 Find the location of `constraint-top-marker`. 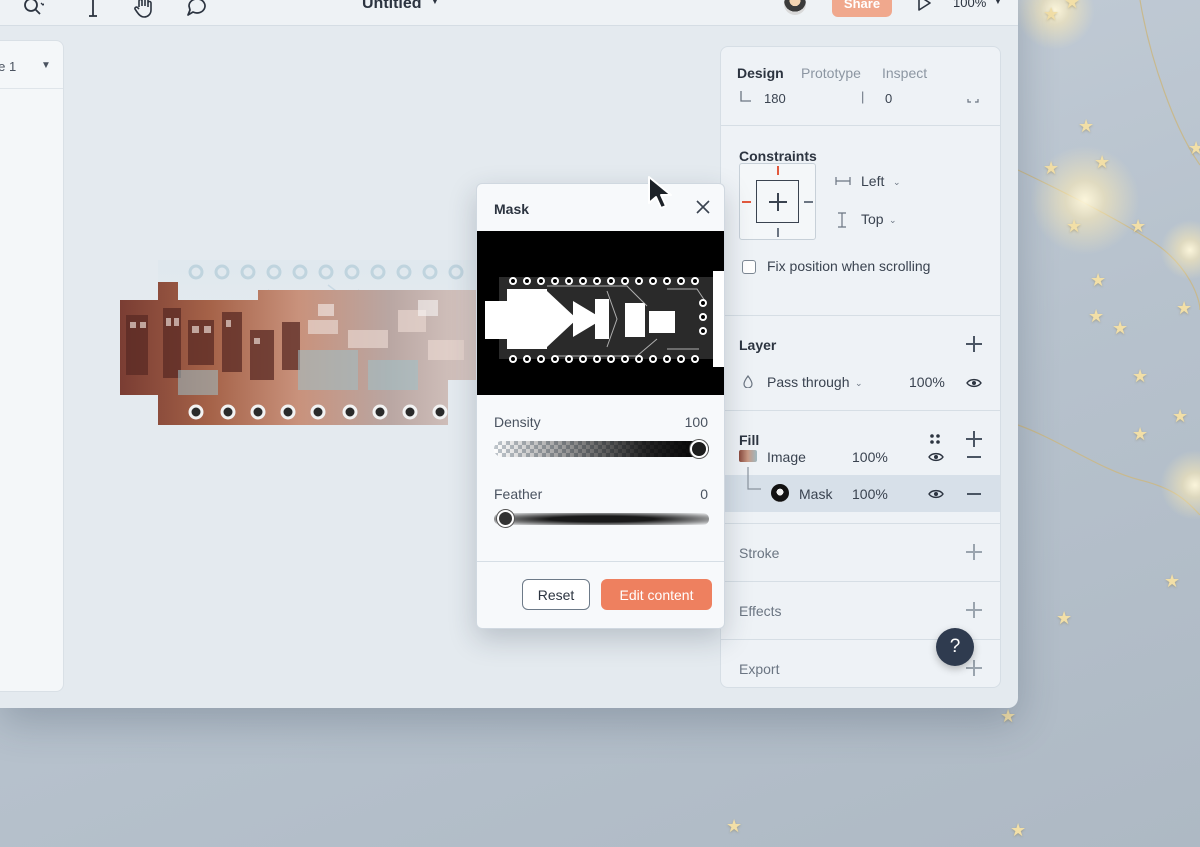

constraint-top-marker is located at coordinates (778, 170).